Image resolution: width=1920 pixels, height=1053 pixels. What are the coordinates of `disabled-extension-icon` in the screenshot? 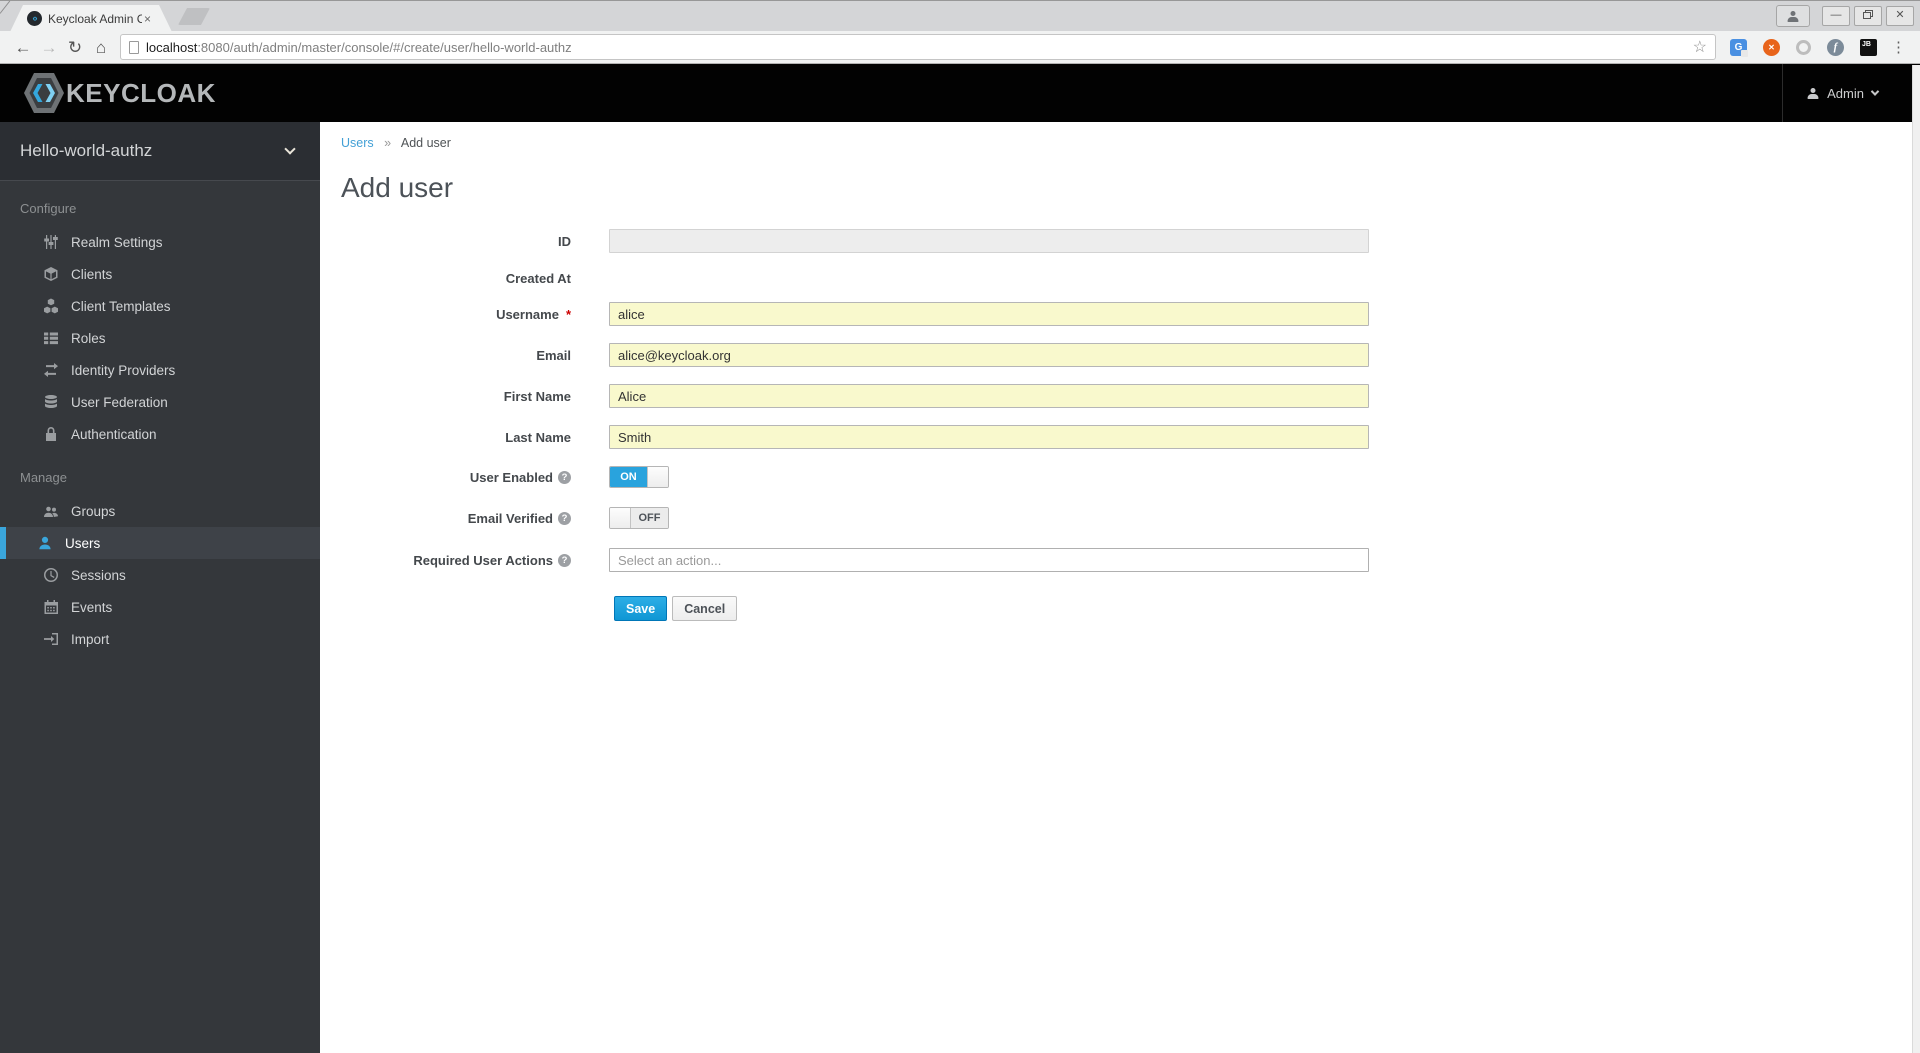 It's located at (1803, 47).